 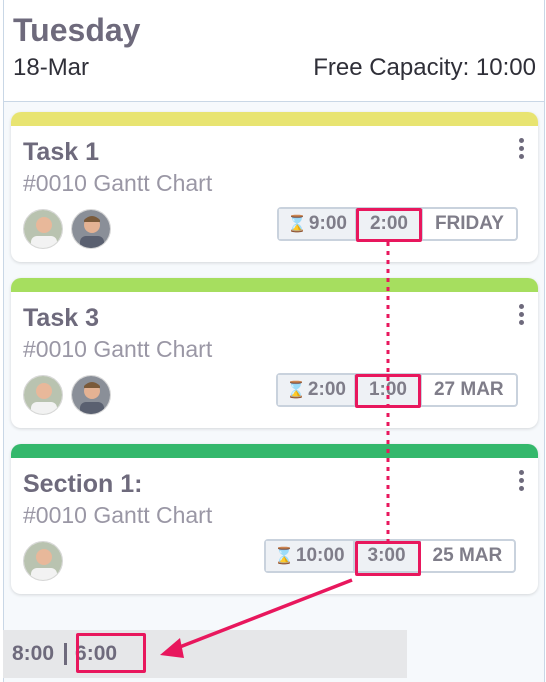 What do you see at coordinates (320, 555) in the screenshot?
I see `estimate-value: 10:00` at bounding box center [320, 555].